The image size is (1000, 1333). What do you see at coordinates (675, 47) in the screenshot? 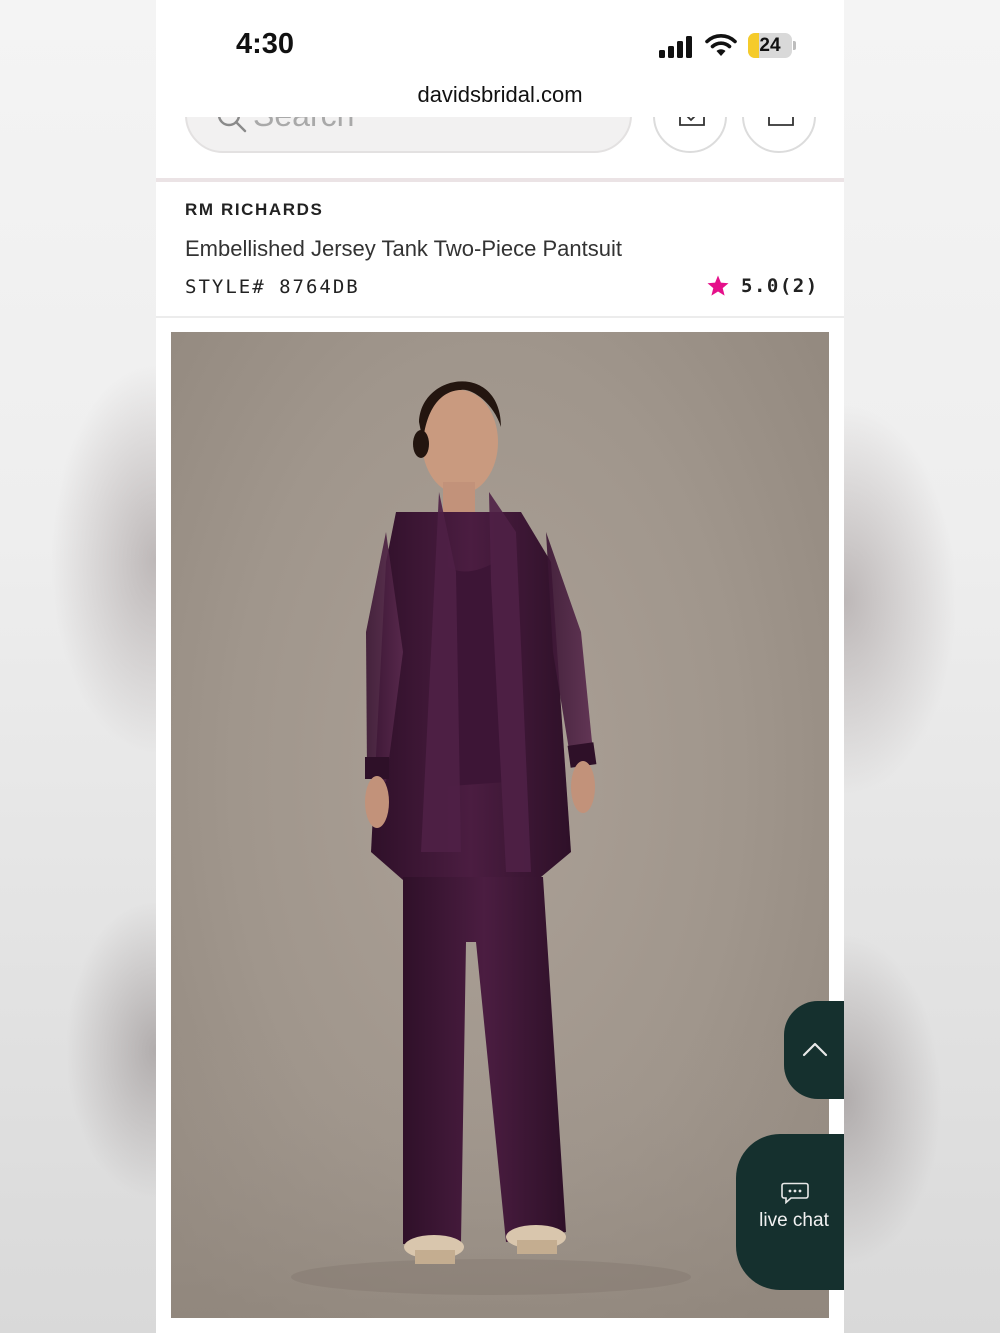
I see `cellular-signal-icon` at bounding box center [675, 47].